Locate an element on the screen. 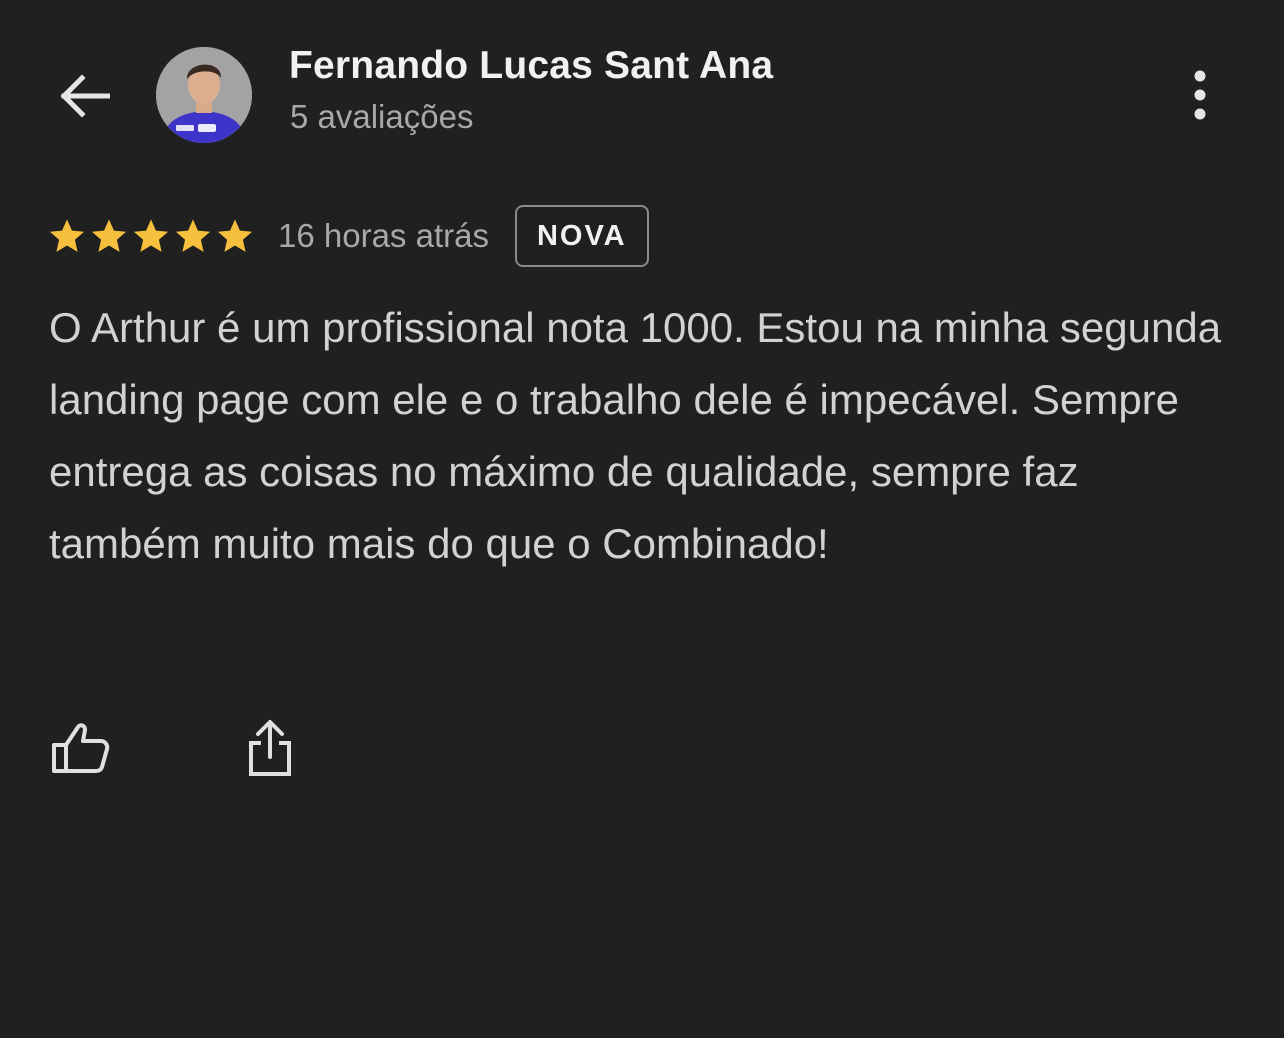 This screenshot has height=1038, width=1284. avatar-photo is located at coordinates (204, 95).